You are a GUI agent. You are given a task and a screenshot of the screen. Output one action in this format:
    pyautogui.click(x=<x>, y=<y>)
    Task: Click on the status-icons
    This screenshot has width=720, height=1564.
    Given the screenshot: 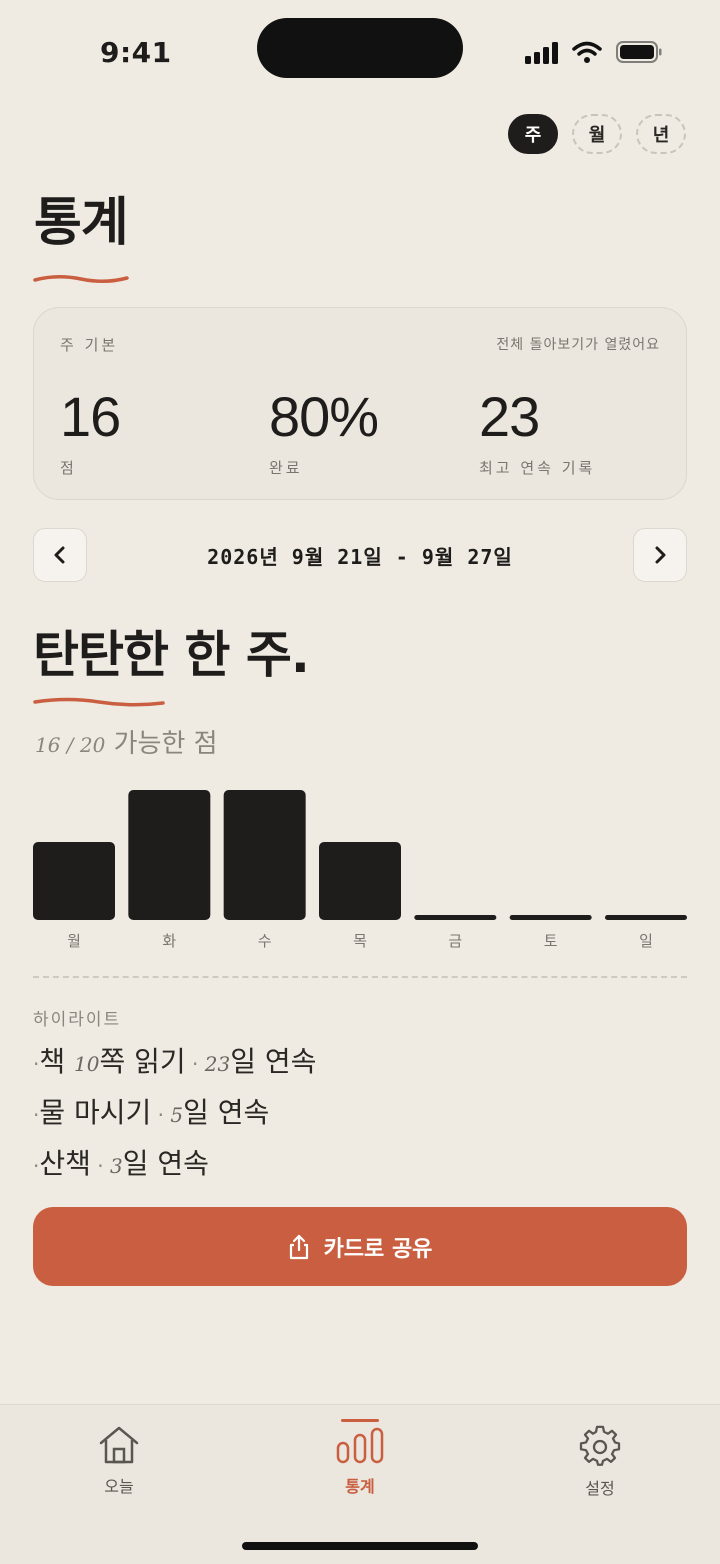 What is the action you would take?
    pyautogui.click(x=593, y=52)
    